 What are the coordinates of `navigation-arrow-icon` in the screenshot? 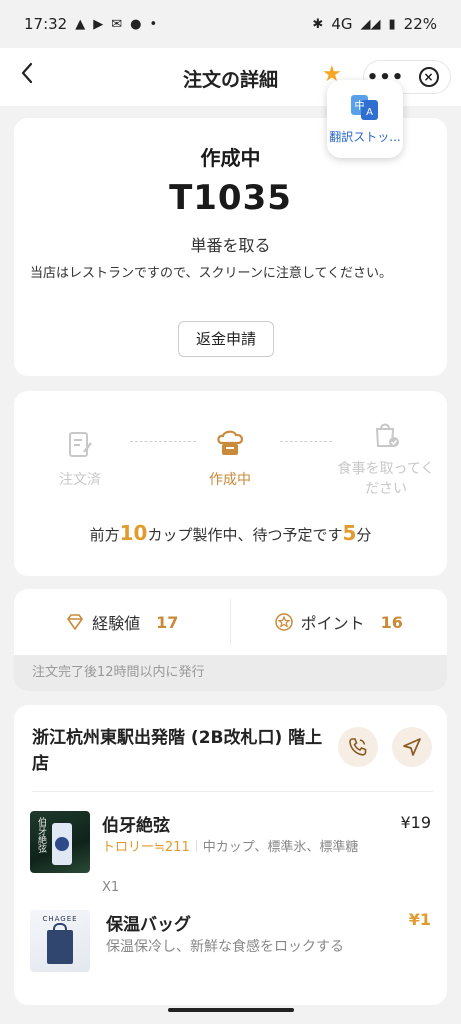 It's located at (412, 747).